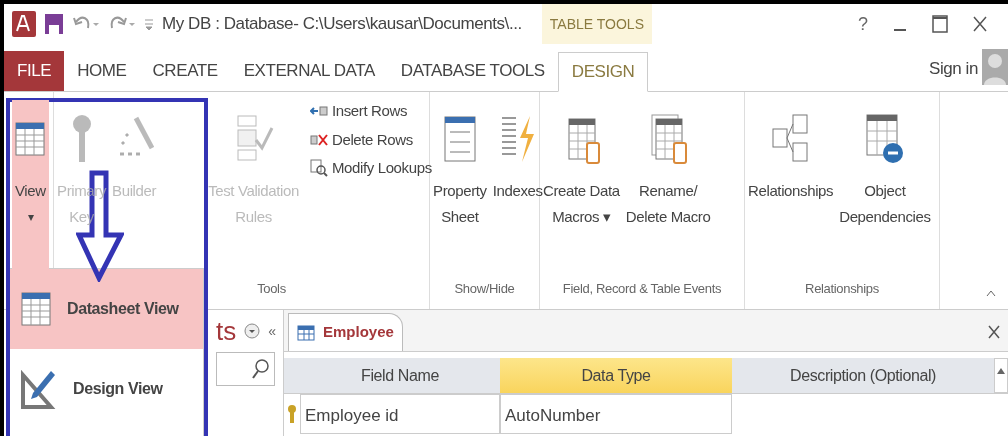  What do you see at coordinates (517, 139) in the screenshot?
I see `indexes-icon` at bounding box center [517, 139].